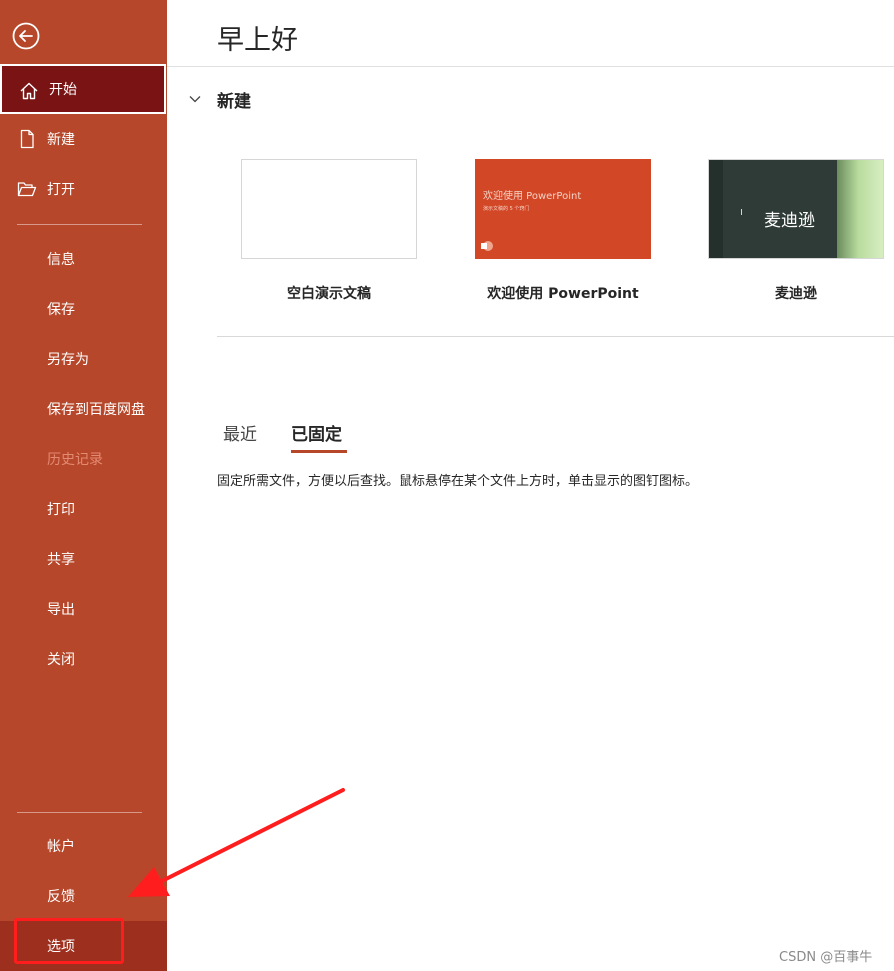  I want to click on open-folder-icon, so click(27, 189).